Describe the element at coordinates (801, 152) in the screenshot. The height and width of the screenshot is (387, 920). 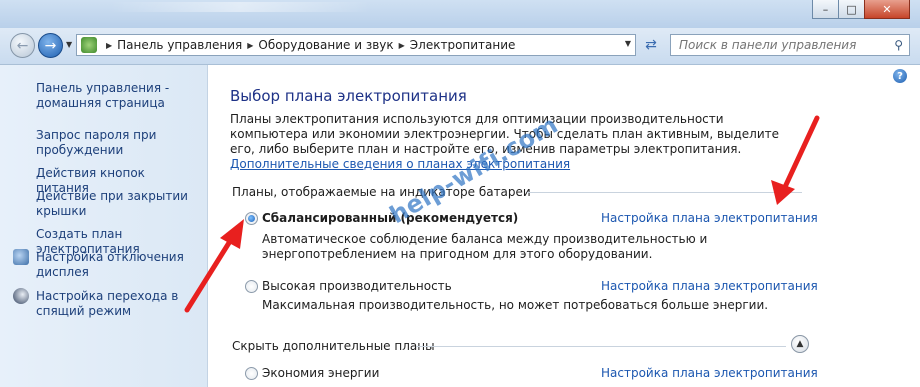
I see `arrow-to-settings-link` at that location.